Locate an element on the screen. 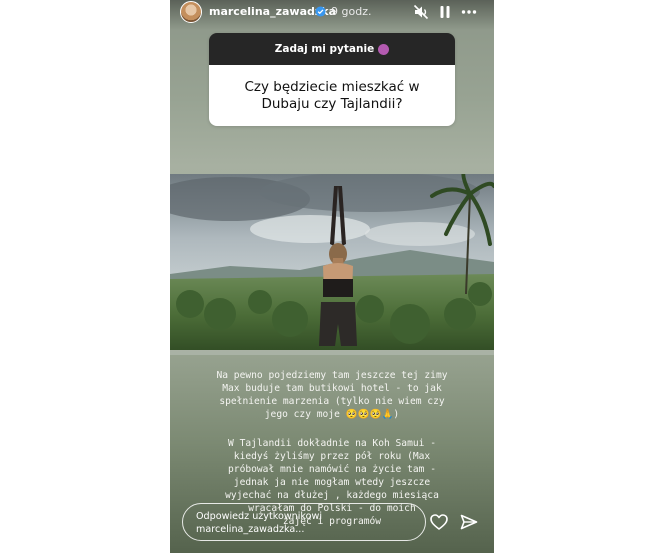 Image resolution: width=664 pixels, height=553 pixels. question-sticker-header: Zadaj mi pytanie is located at coordinates (332, 49).